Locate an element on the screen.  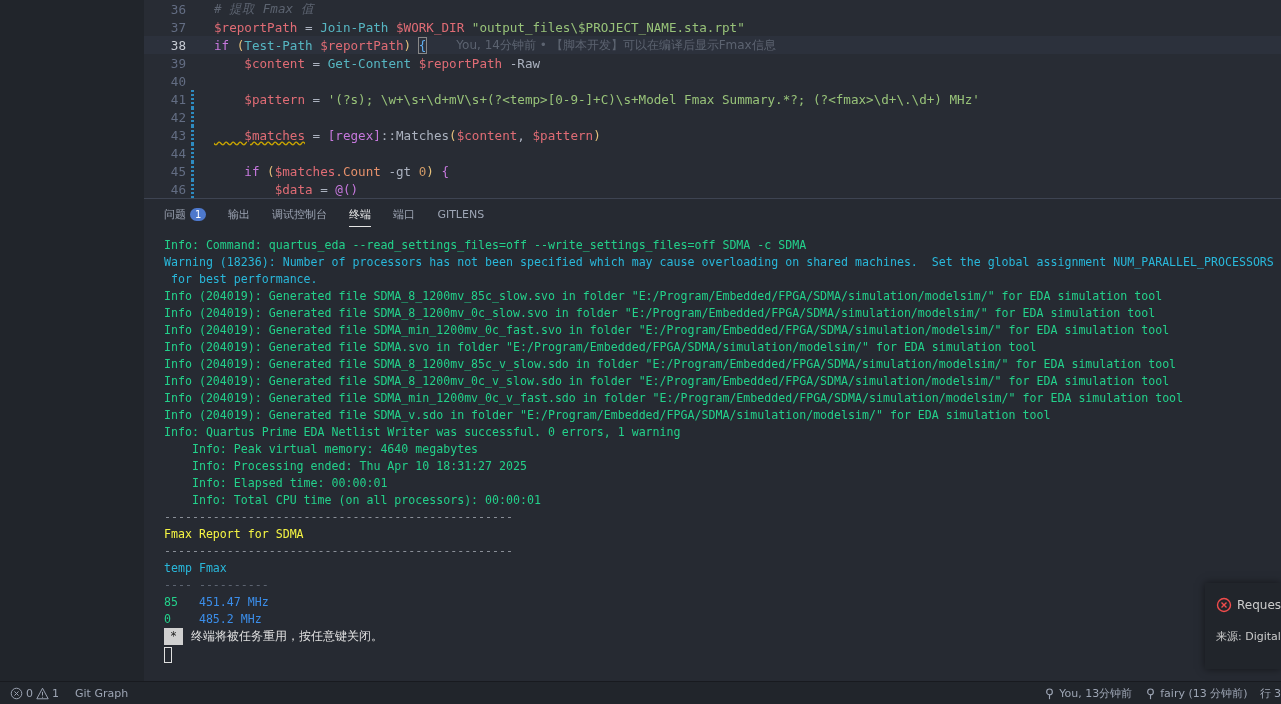
panel-tab: 问题 1 is located at coordinates (185, 217).